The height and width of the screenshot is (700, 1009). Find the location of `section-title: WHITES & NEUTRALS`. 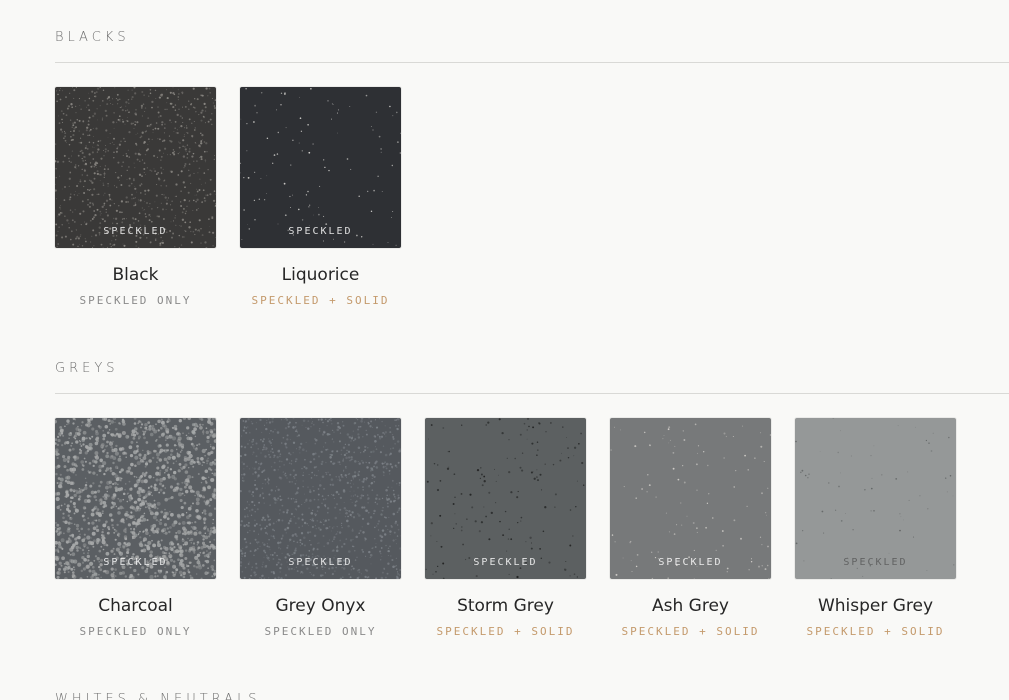

section-title: WHITES & NEUTRALS is located at coordinates (158, 696).